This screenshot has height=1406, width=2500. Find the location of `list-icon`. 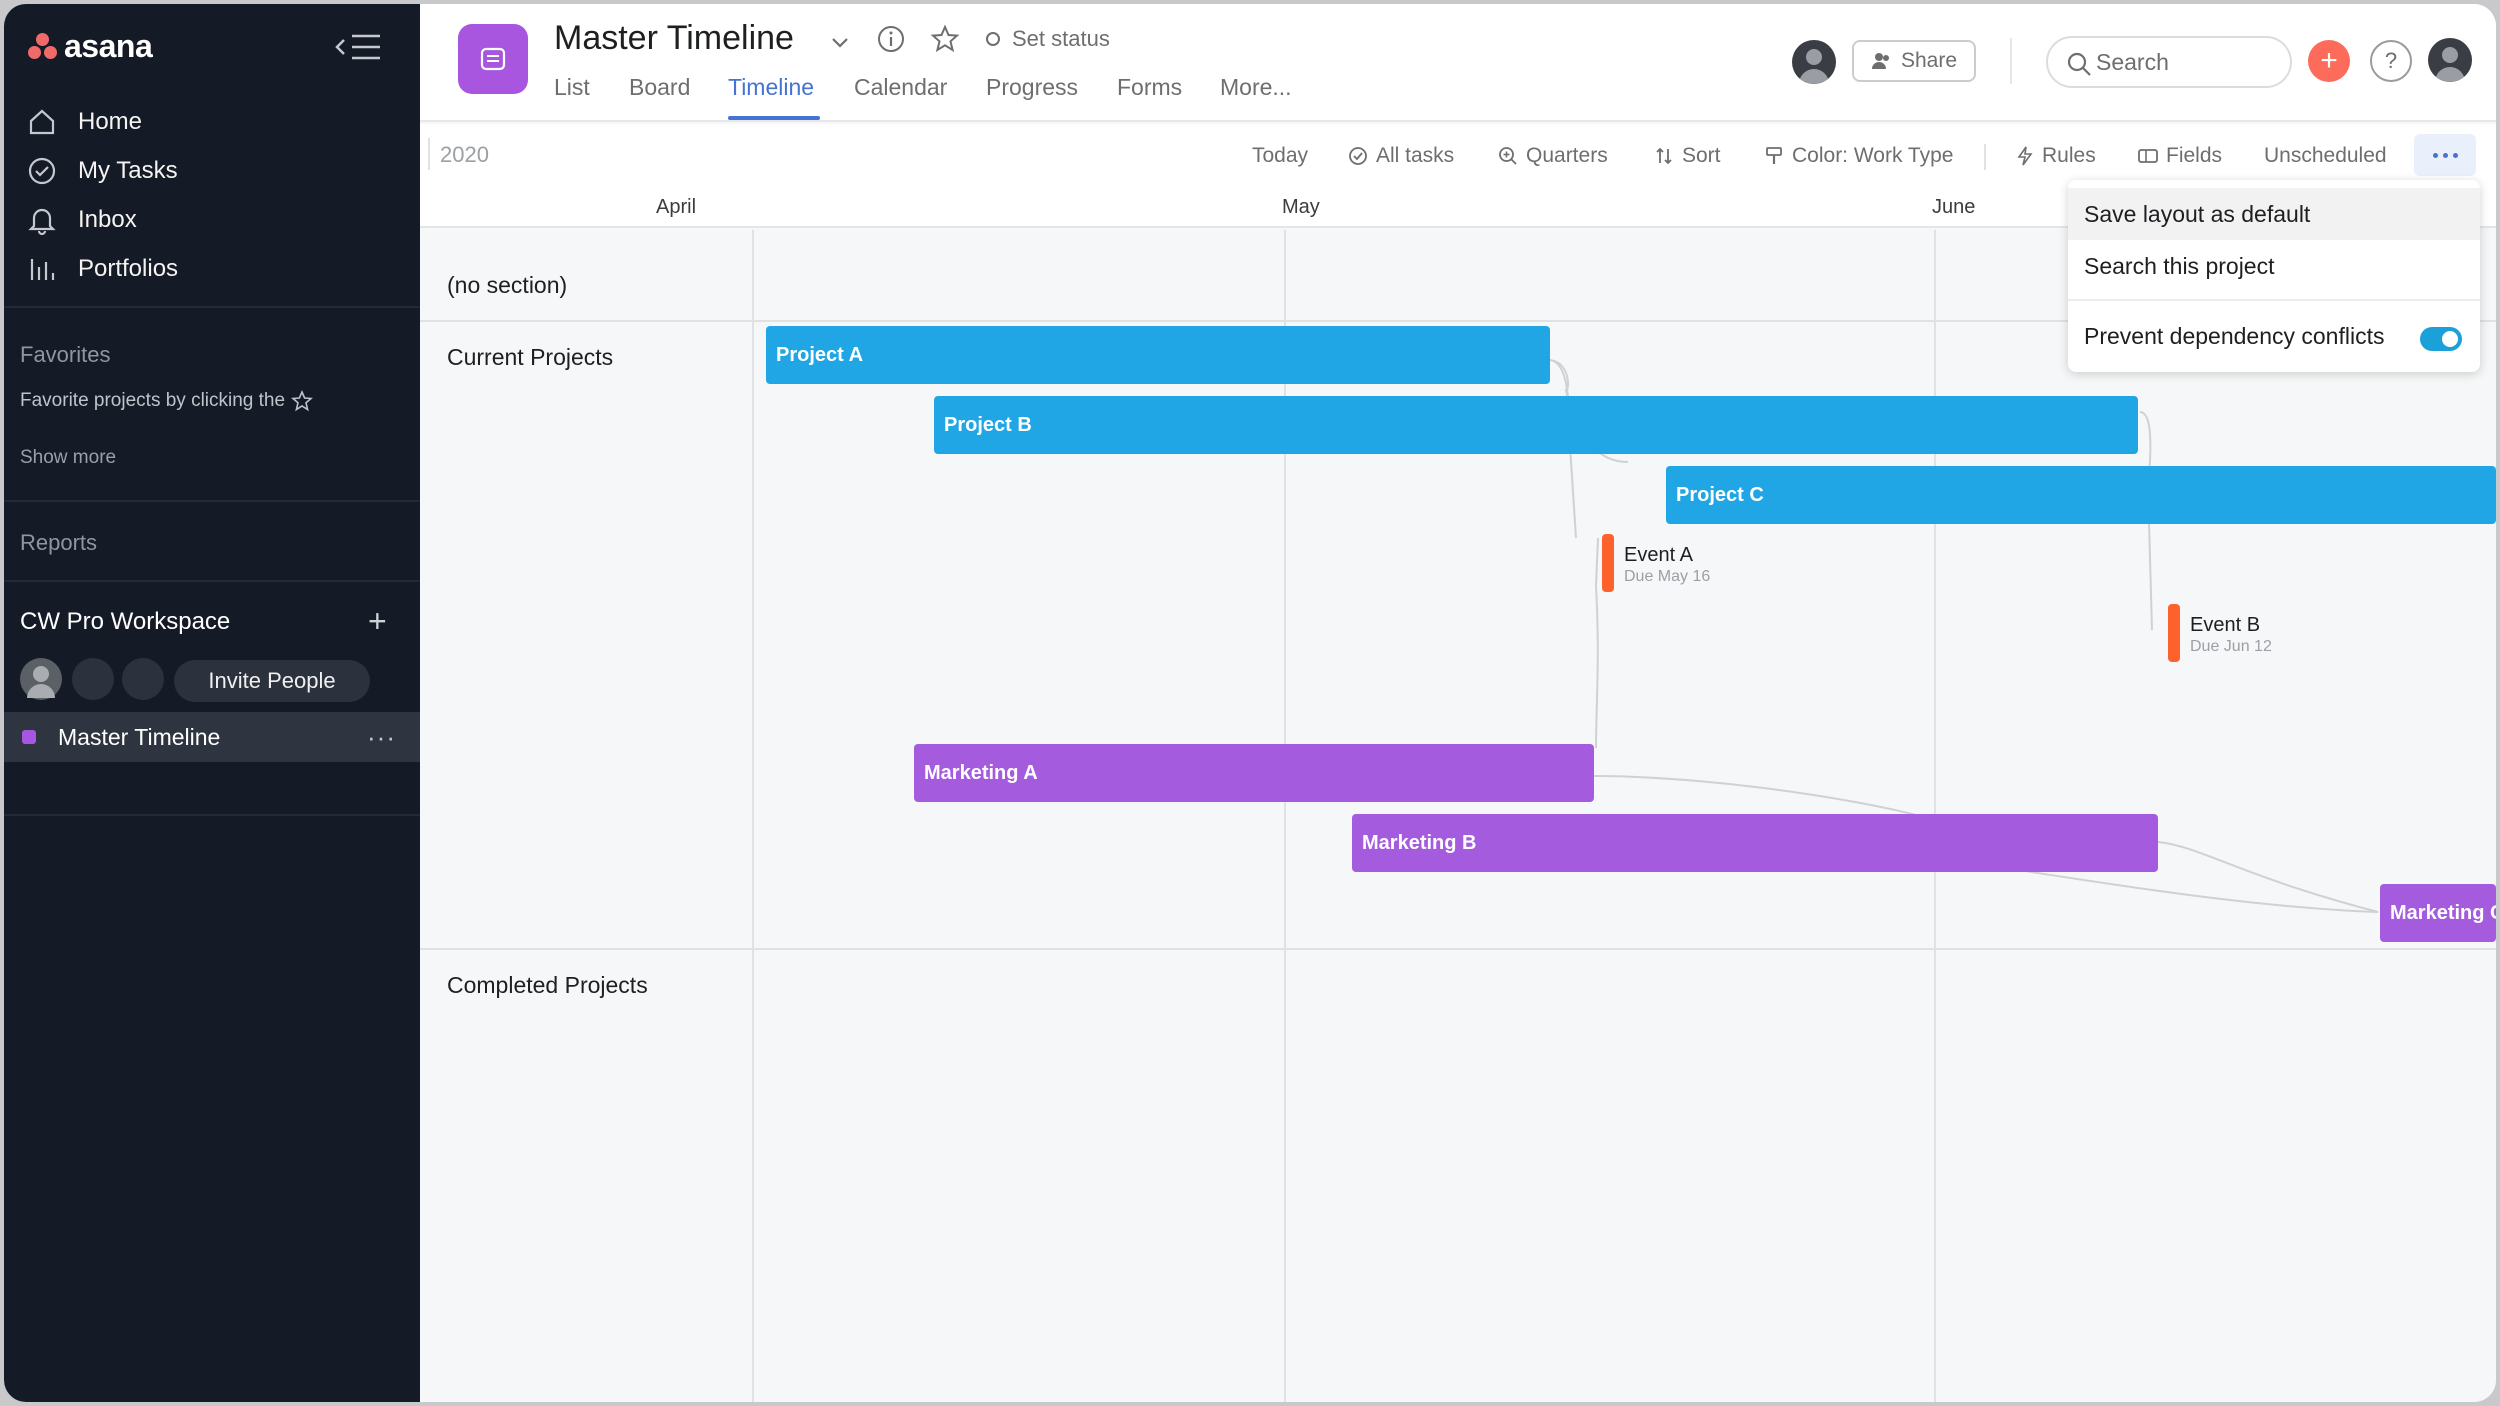

list-icon is located at coordinates (493, 59).